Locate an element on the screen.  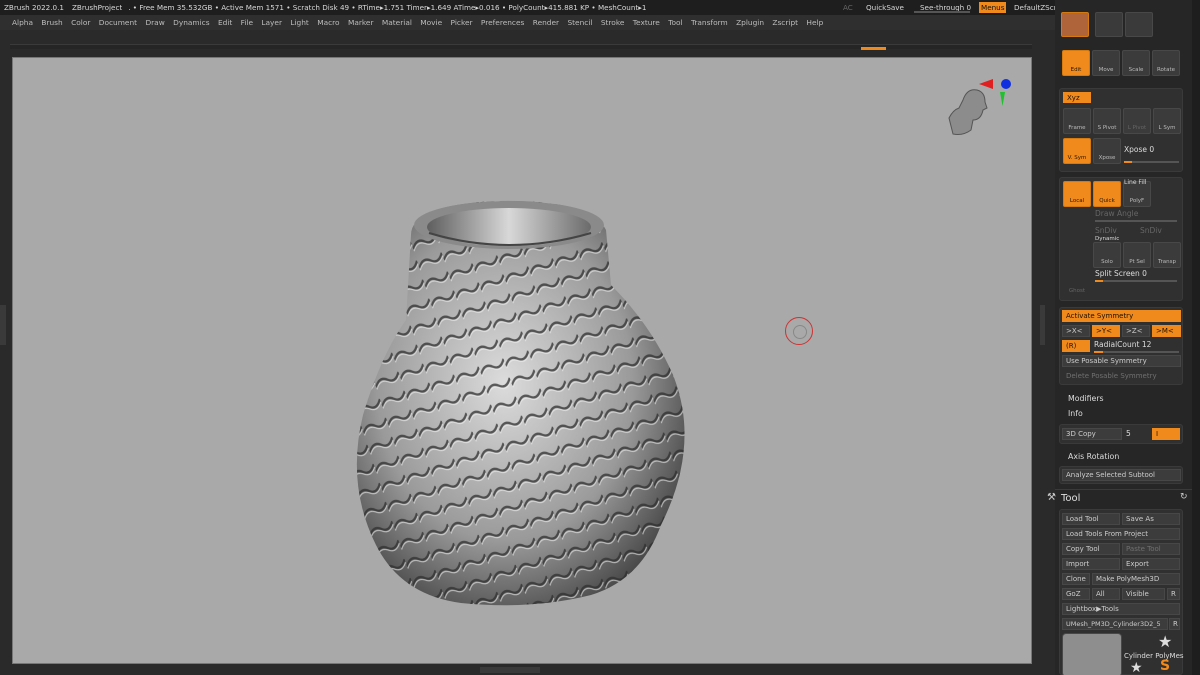
sndiv-label-2: SnDiv is located at coordinates (1151, 230).